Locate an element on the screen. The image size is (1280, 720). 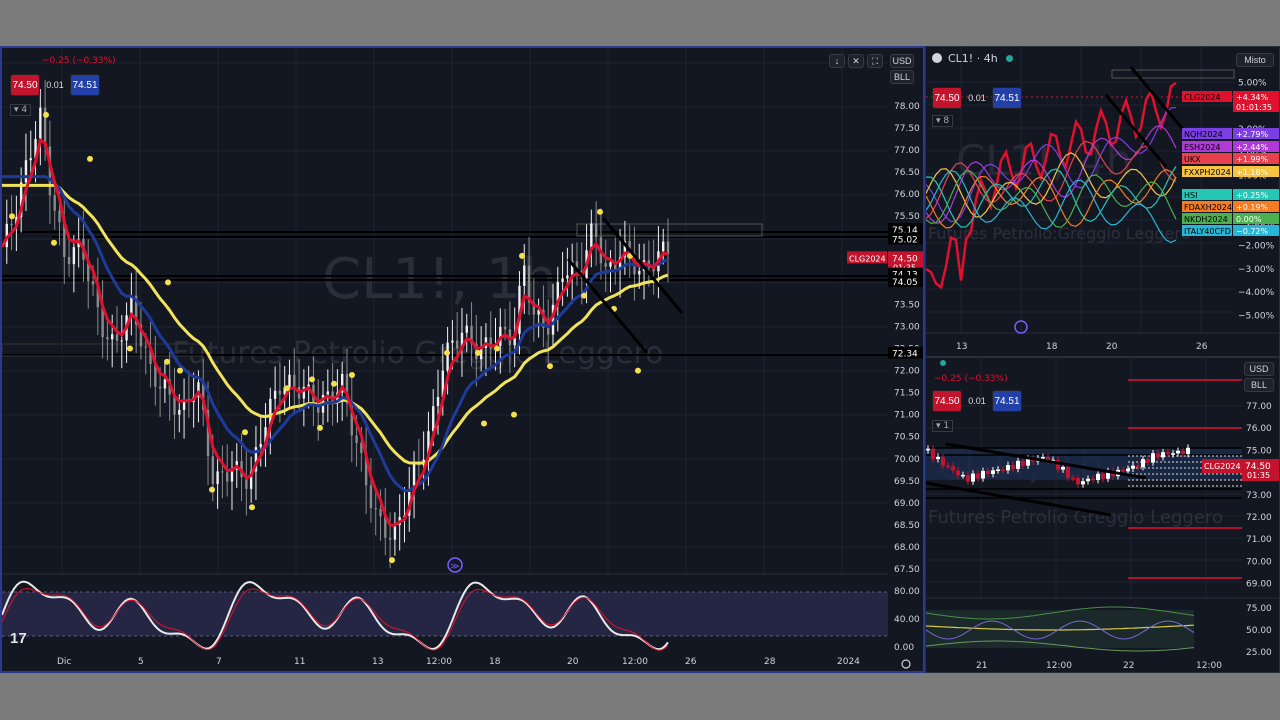
legend-value: +0.25% is located at coordinates (1252, 195).